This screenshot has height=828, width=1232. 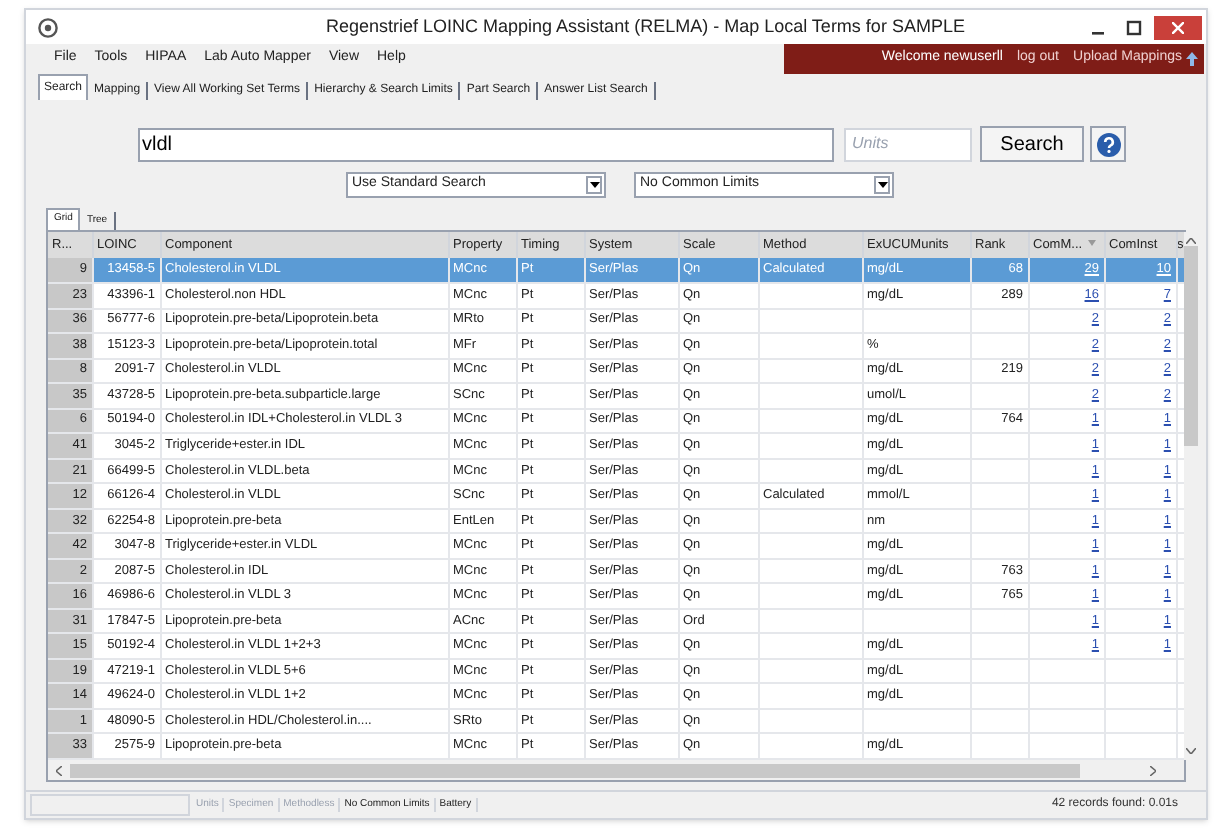 I want to click on close-button, so click(x=1178, y=27).